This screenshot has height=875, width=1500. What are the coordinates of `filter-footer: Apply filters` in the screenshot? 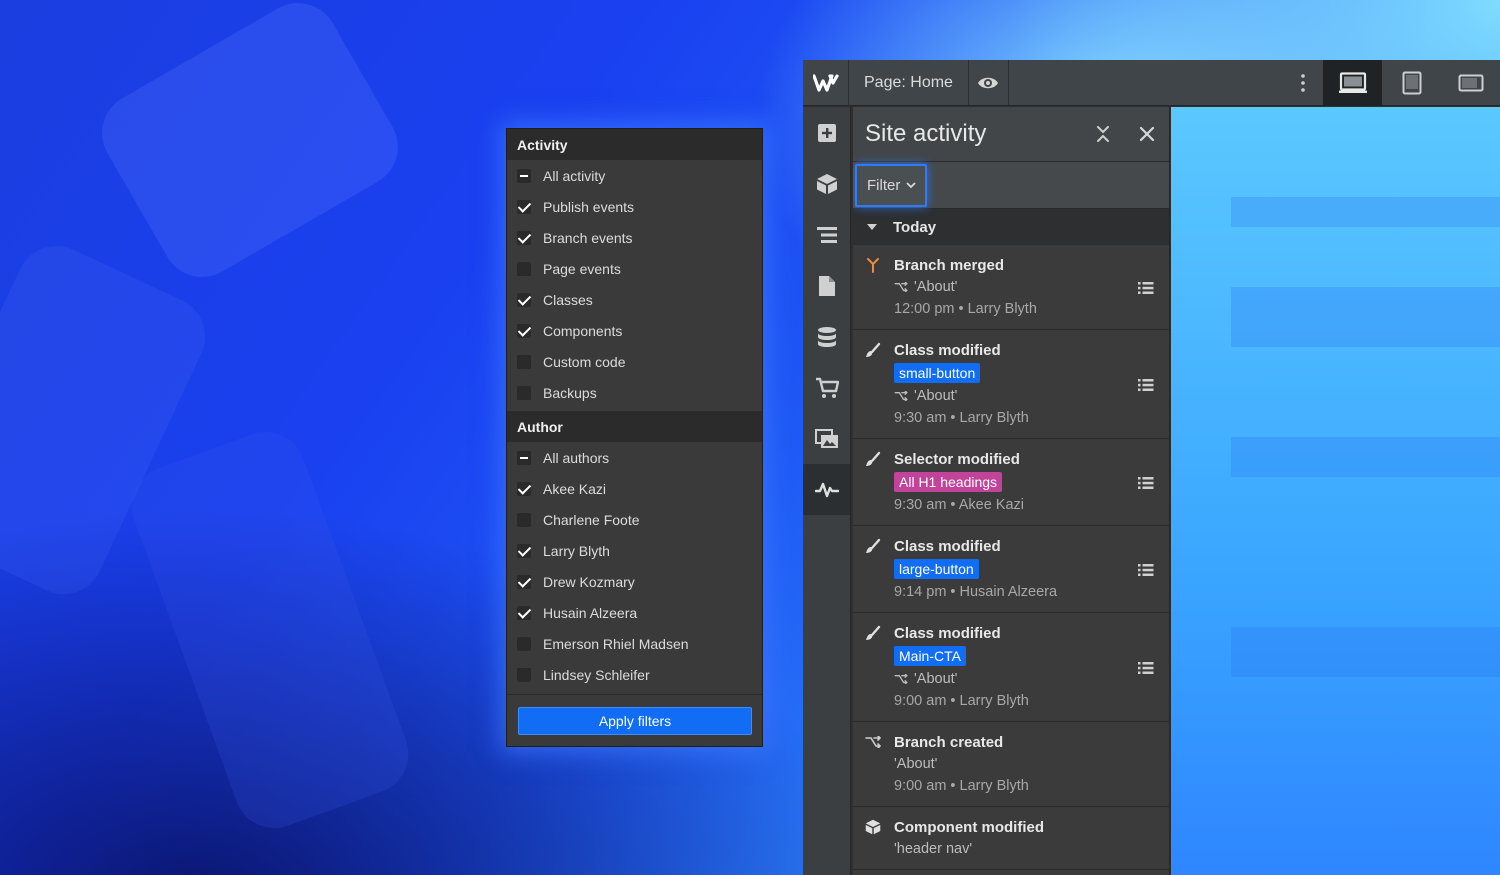 It's located at (634, 720).